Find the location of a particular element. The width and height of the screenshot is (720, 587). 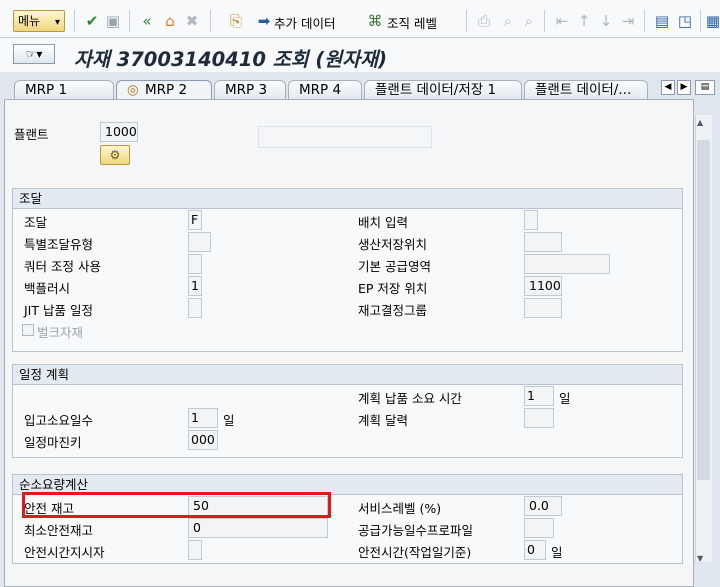

batch-entry-field is located at coordinates (531, 220).